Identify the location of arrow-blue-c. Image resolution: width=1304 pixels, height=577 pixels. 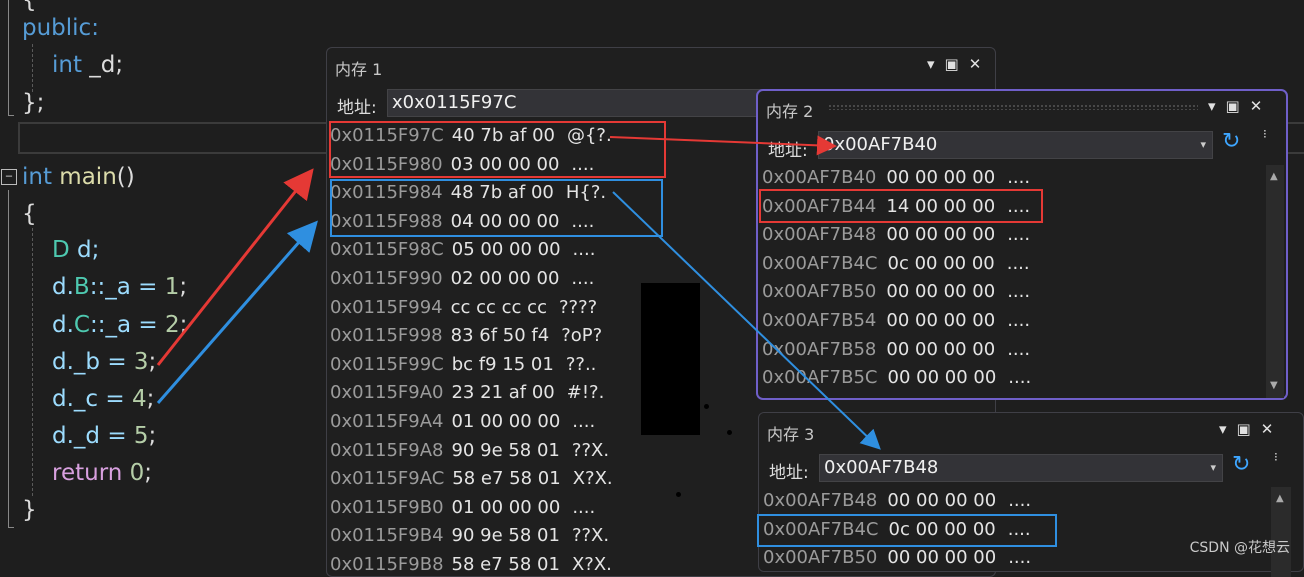
(237, 312).